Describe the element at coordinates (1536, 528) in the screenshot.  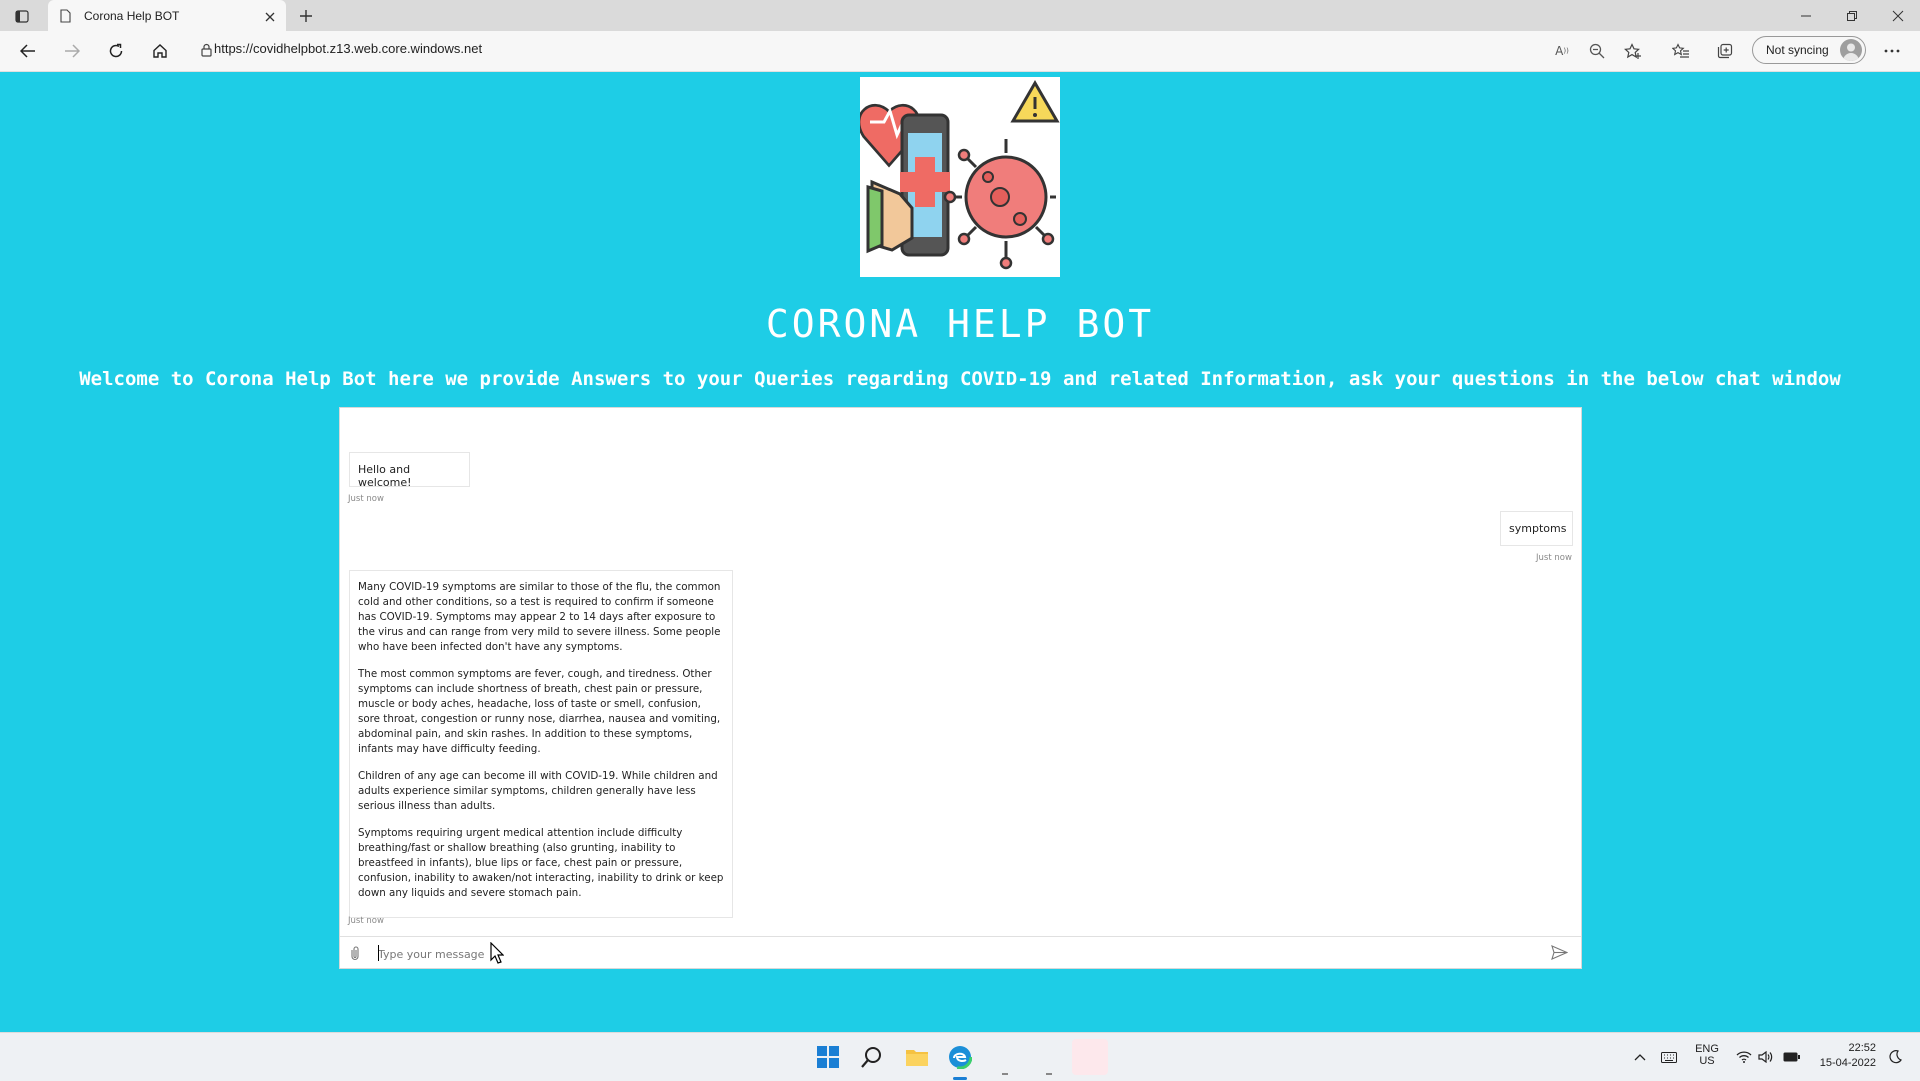
I see `user-message: symptoms` at that location.